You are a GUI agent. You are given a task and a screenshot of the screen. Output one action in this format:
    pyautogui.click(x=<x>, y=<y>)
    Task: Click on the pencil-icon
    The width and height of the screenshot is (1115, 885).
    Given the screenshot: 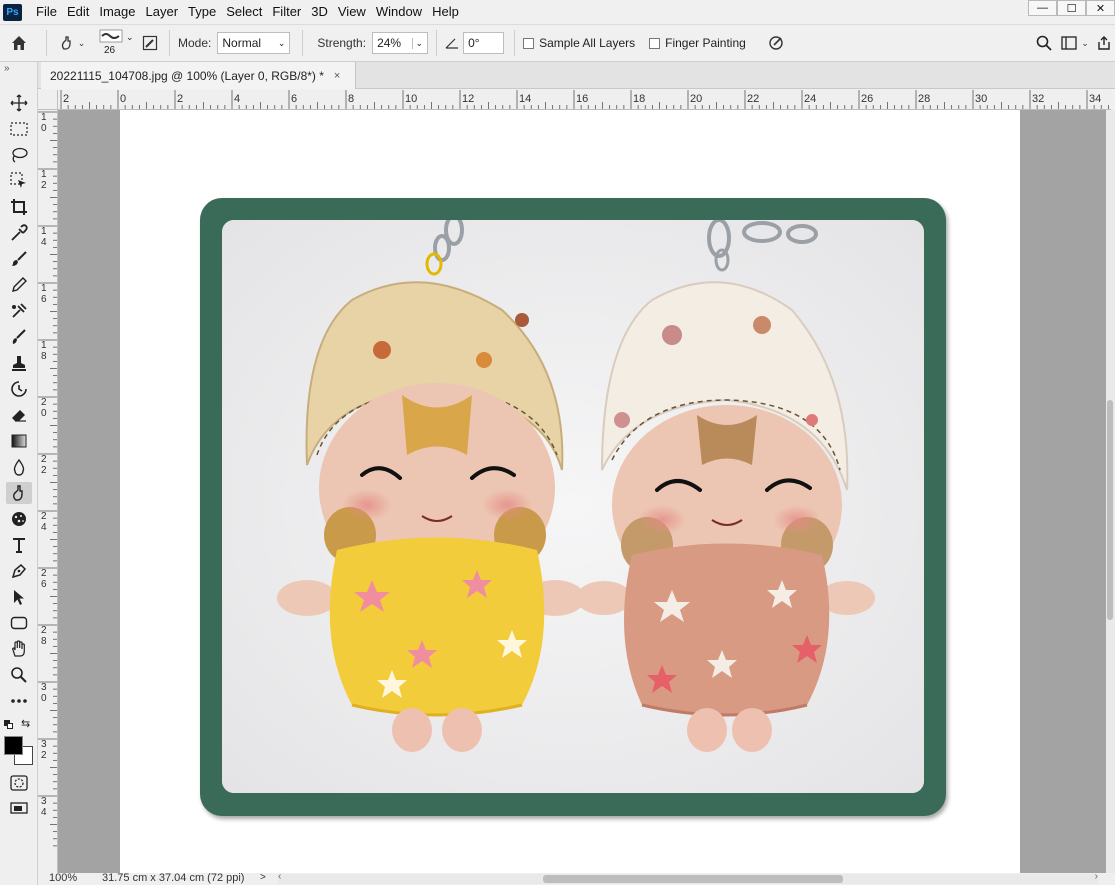 What is the action you would take?
    pyautogui.click(x=19, y=284)
    